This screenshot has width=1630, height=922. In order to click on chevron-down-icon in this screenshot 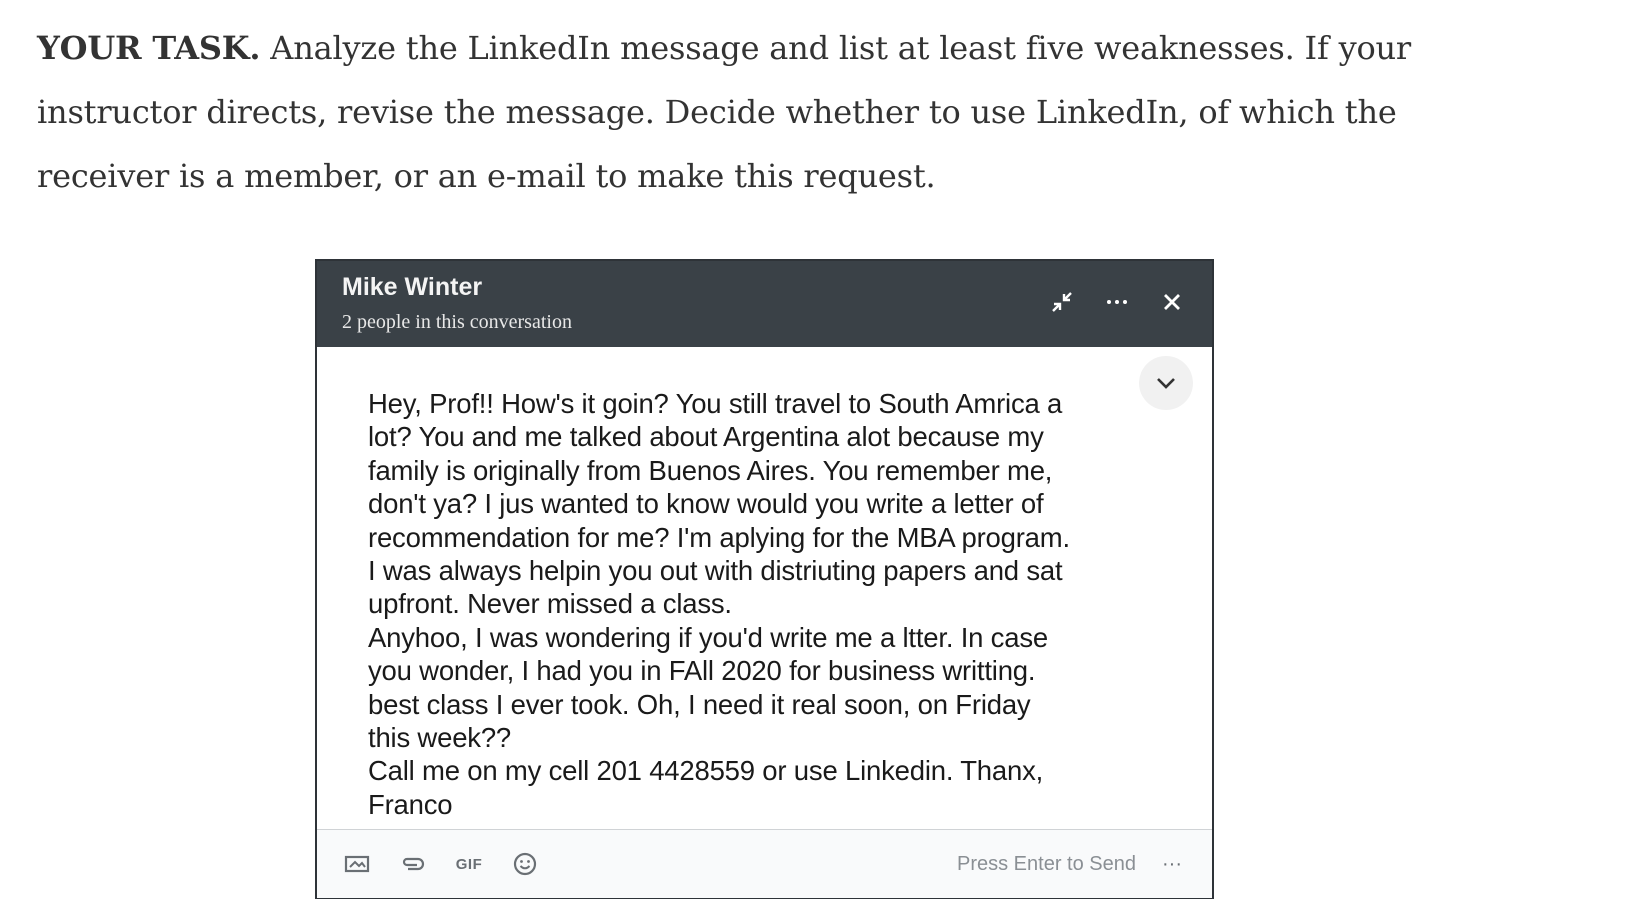, I will do `click(1166, 383)`.